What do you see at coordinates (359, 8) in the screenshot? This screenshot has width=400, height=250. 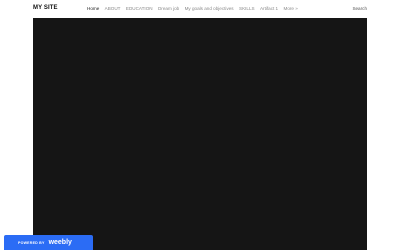 I see `search-link: Search` at bounding box center [359, 8].